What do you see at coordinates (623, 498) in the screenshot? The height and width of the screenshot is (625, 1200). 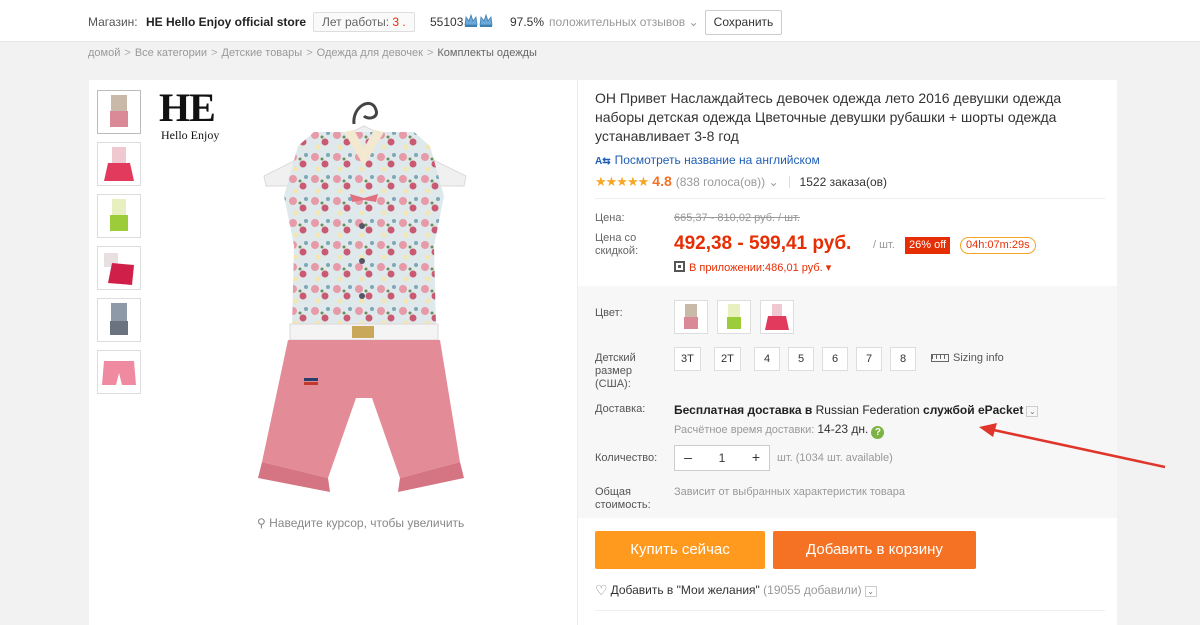 I see `total-label: Общая стоимость:` at bounding box center [623, 498].